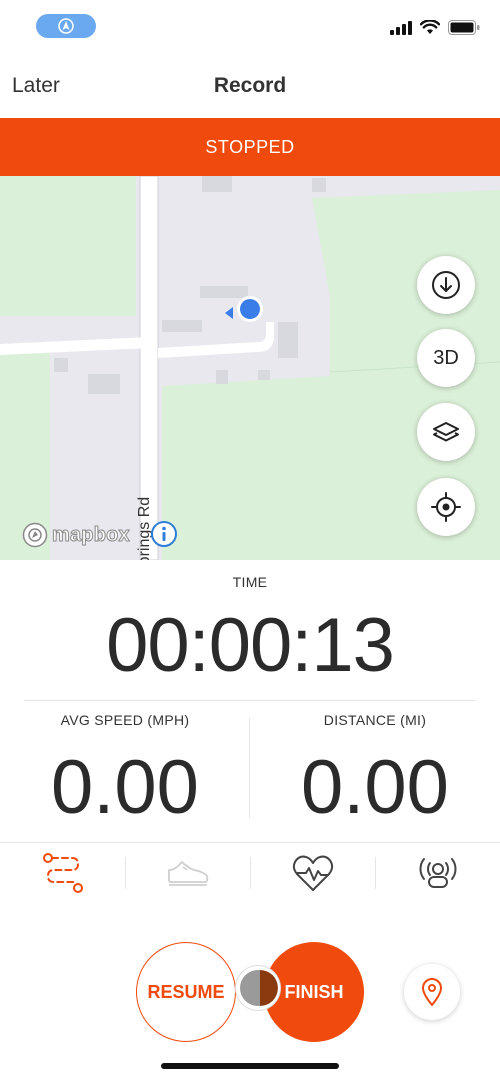 This screenshot has width=500, height=1080. I want to click on navigation-indicator, so click(66, 26).